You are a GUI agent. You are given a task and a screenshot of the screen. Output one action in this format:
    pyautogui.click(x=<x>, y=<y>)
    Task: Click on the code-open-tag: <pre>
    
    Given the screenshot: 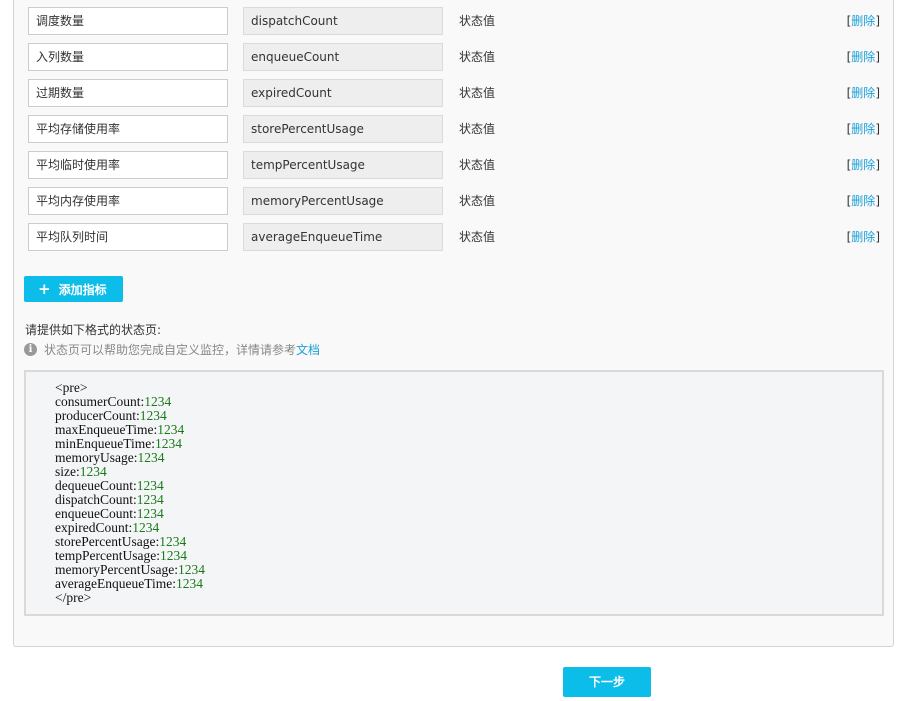 What is the action you would take?
    pyautogui.click(x=71, y=387)
    